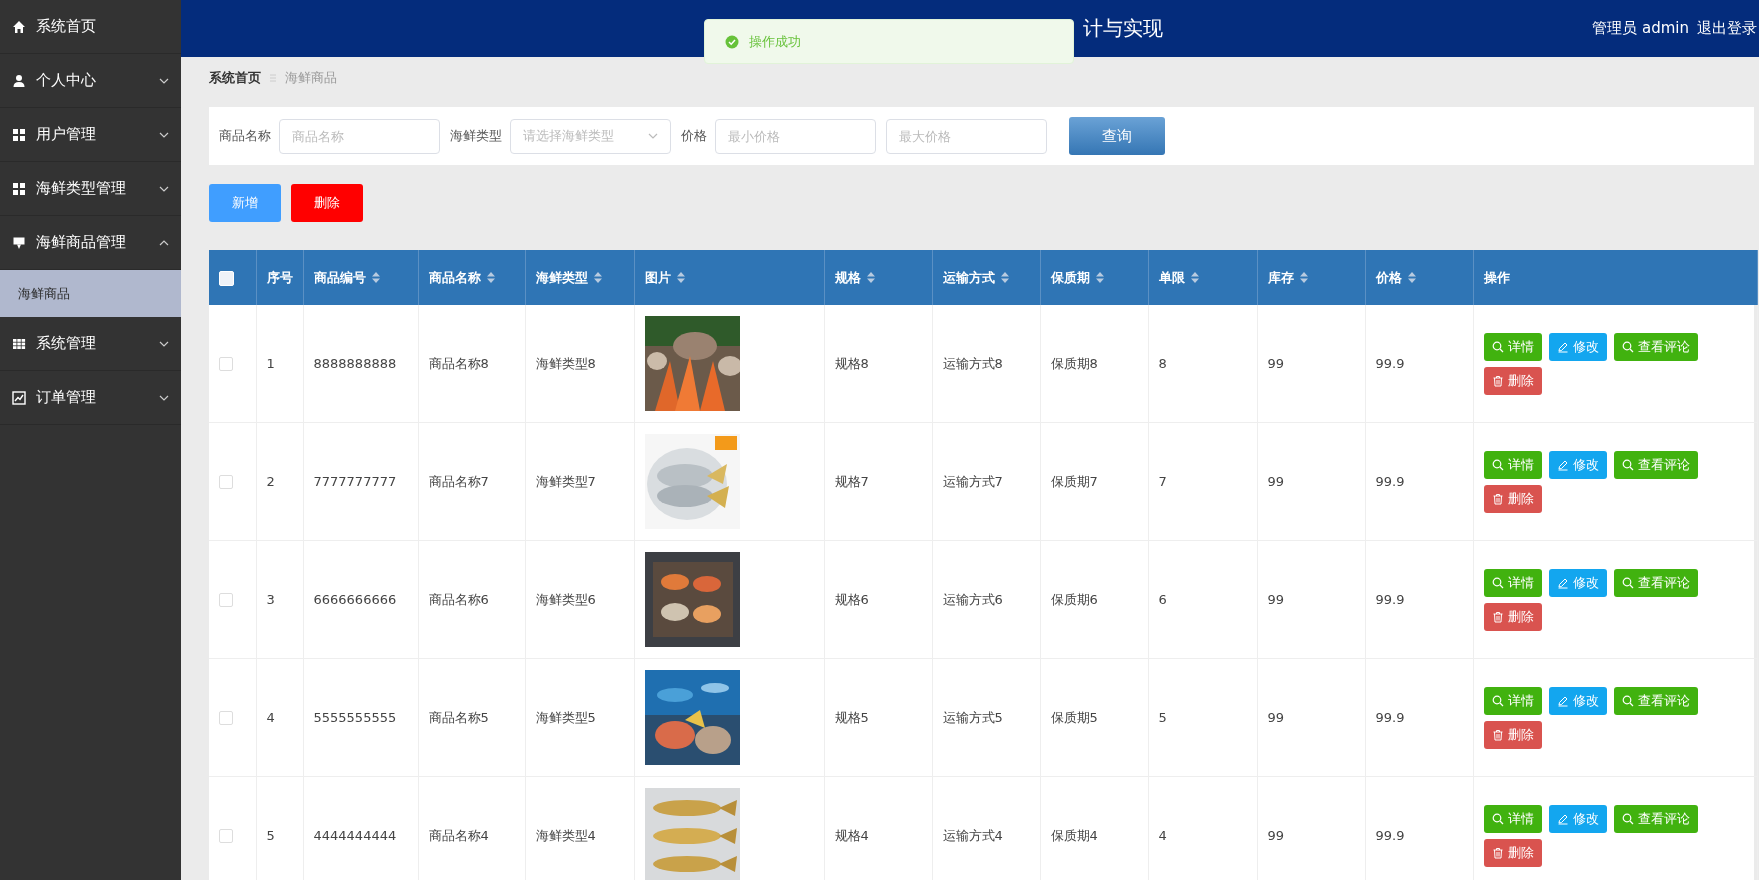 This screenshot has height=880, width=1759. I want to click on breadcrumb-item: 系统首页, so click(235, 78).